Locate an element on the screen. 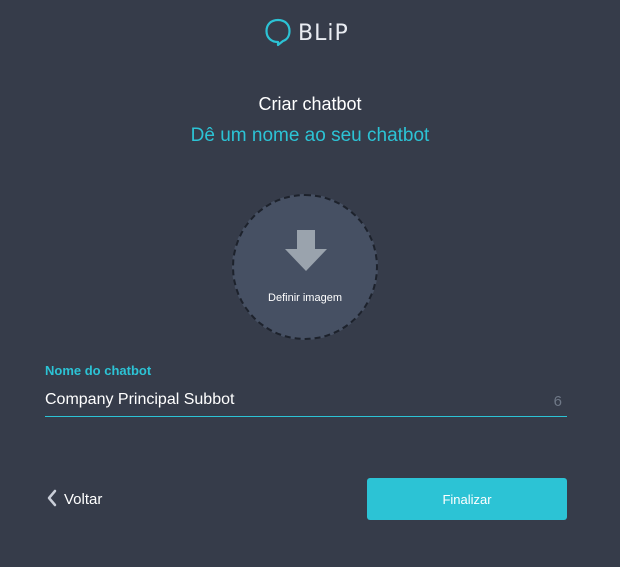 The image size is (620, 567). chevron-left-icon is located at coordinates (52, 500).